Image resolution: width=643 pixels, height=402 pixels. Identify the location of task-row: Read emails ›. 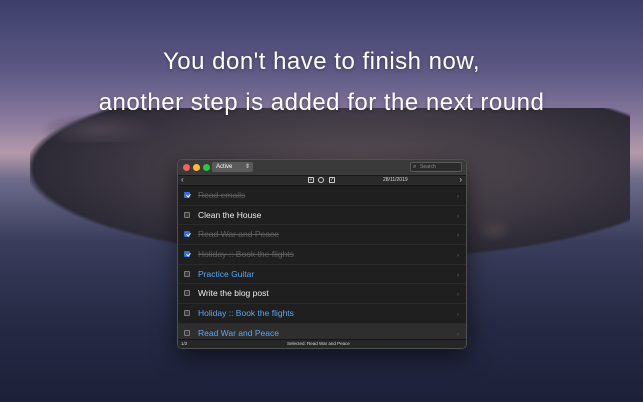
(322, 196).